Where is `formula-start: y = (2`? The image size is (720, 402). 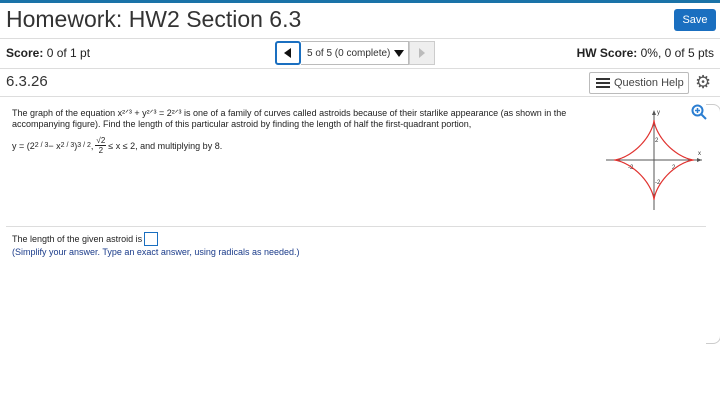 formula-start: y = (2 is located at coordinates (23, 145).